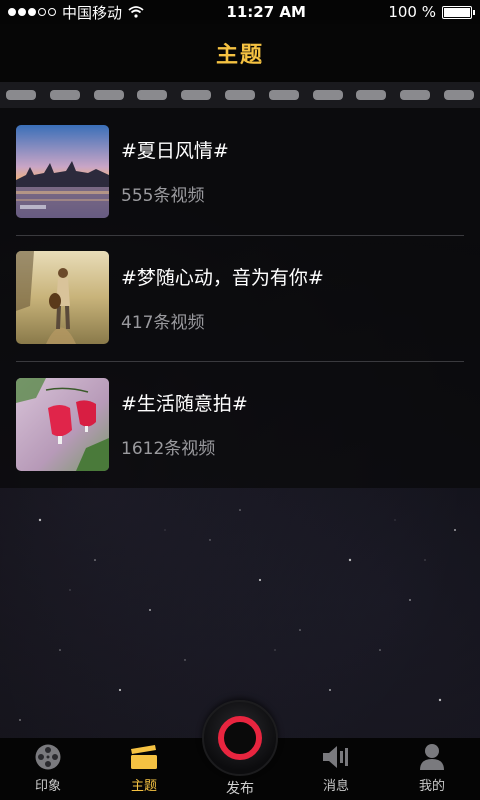 The image size is (480, 800). I want to click on carrier-name: 中国移动, so click(92, 12).